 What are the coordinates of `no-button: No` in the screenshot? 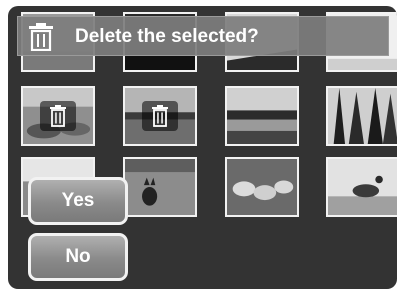 It's located at (78, 257).